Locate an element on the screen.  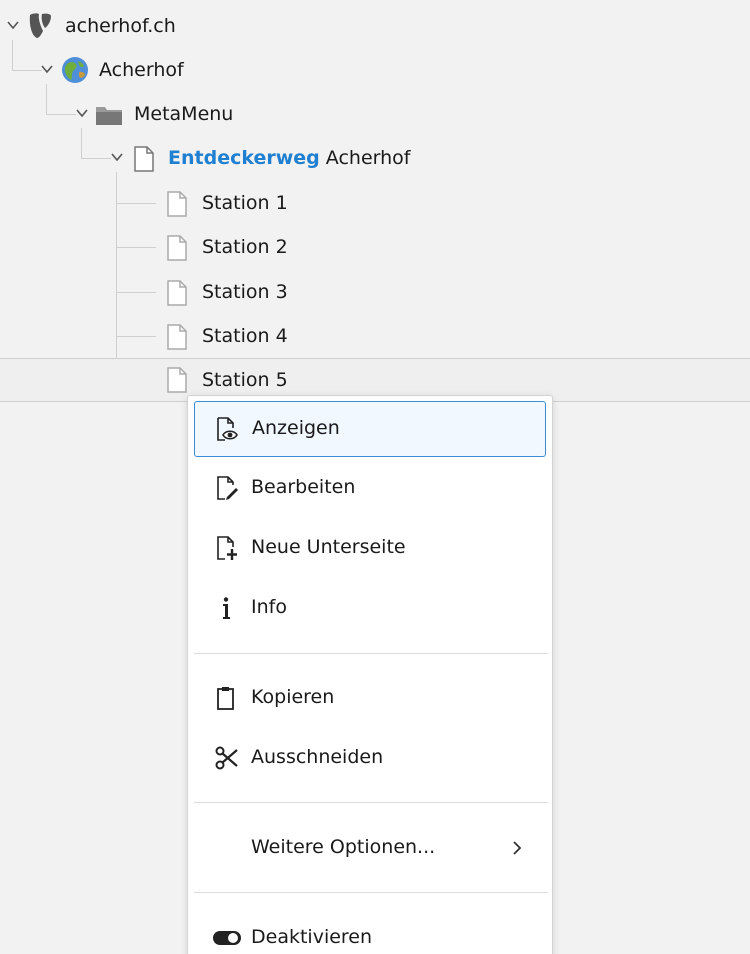
folder-icon is located at coordinates (109, 116).